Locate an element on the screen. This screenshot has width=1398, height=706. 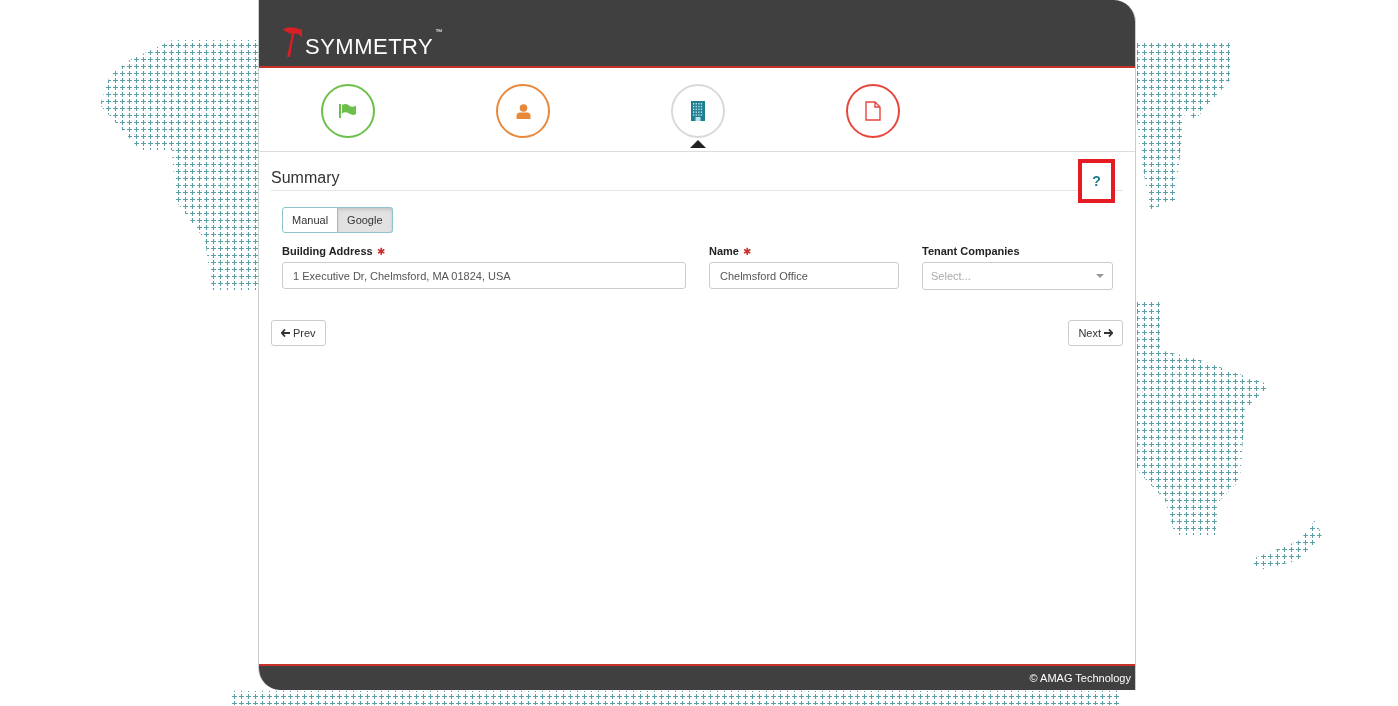
person-icon is located at coordinates (523, 111).